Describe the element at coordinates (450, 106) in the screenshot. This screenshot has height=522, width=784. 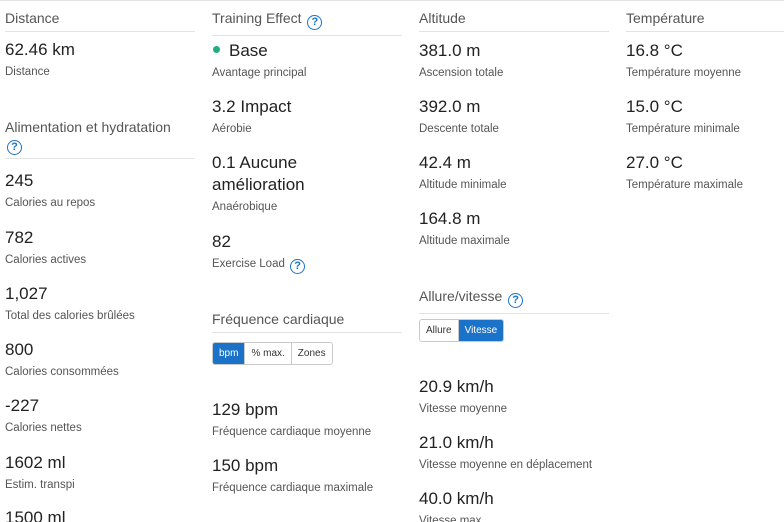
I see `altitude-value: 392.0 m` at that location.